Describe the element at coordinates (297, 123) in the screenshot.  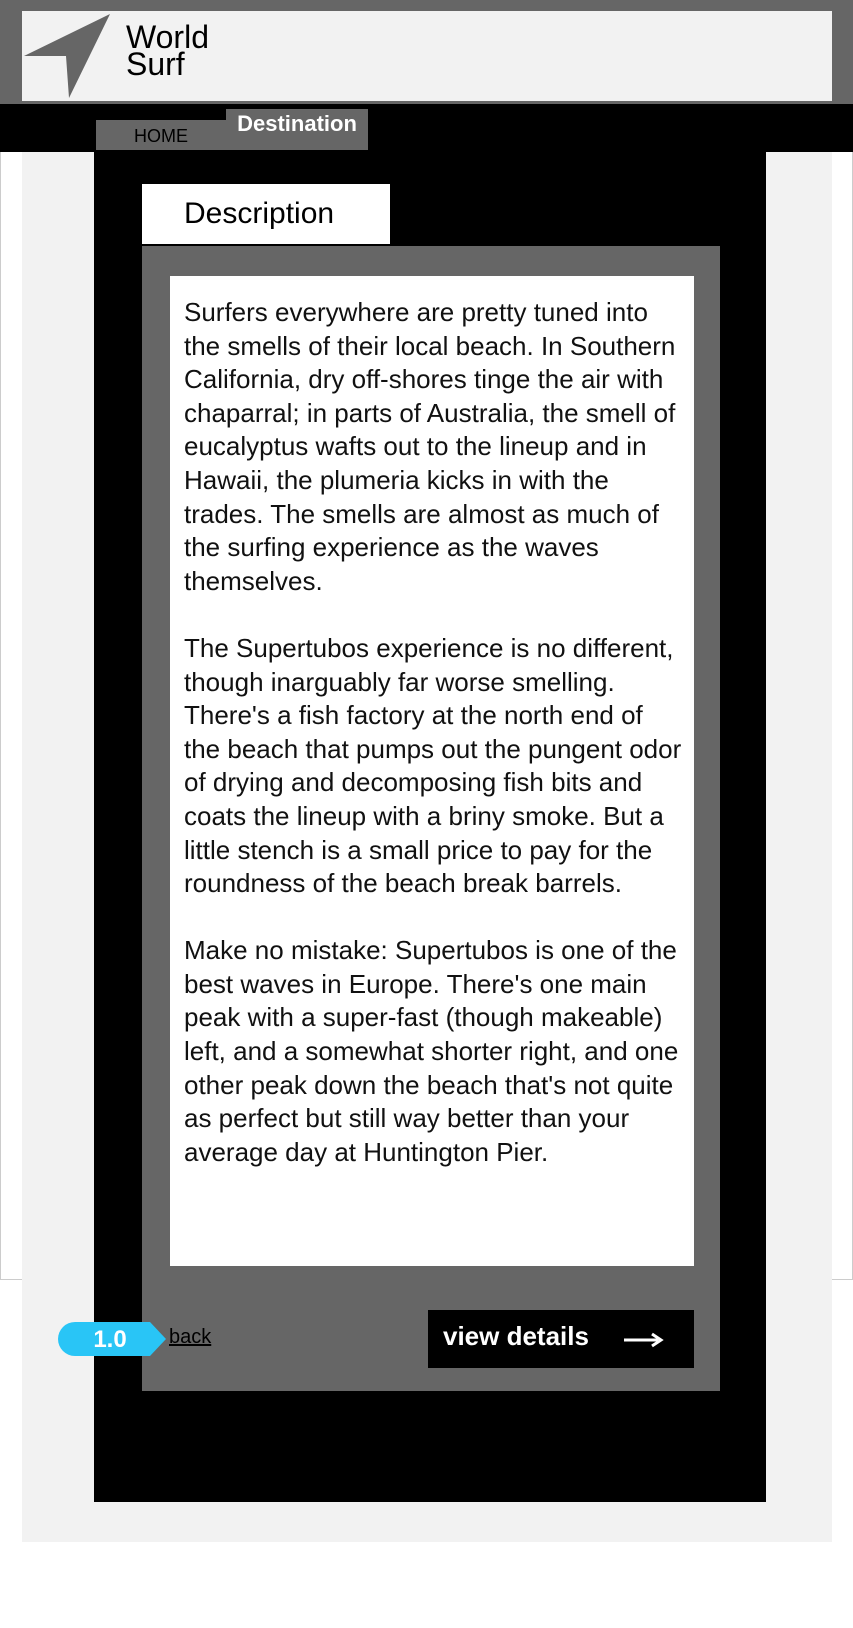
I see `nav-tab-destination-label: Destination` at that location.